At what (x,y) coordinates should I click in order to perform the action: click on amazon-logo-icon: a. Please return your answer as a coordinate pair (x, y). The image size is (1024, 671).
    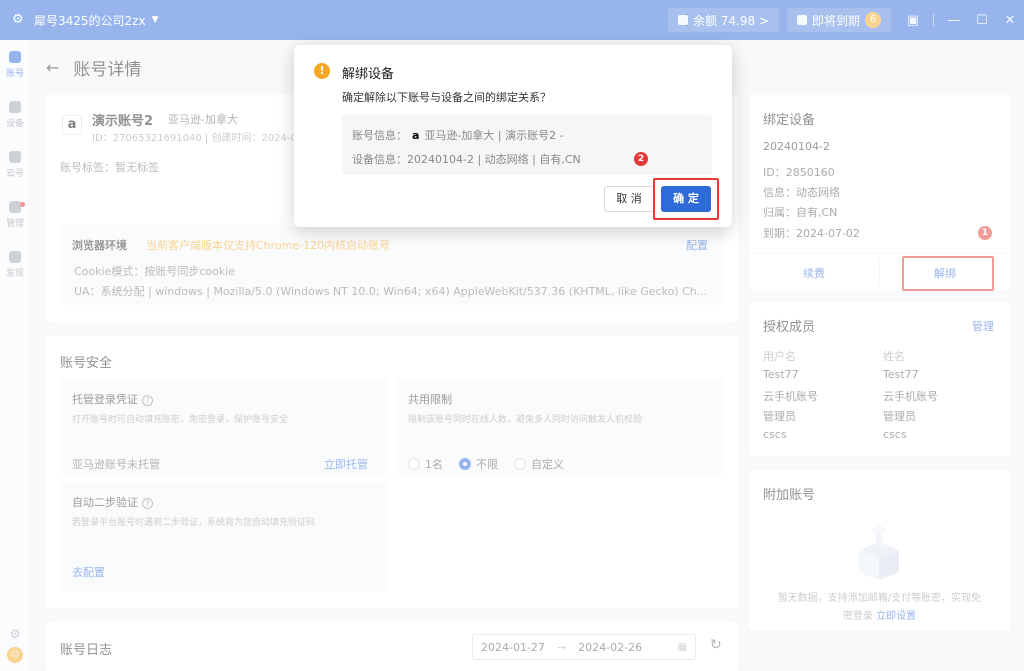
    Looking at the image, I should click on (416, 135).